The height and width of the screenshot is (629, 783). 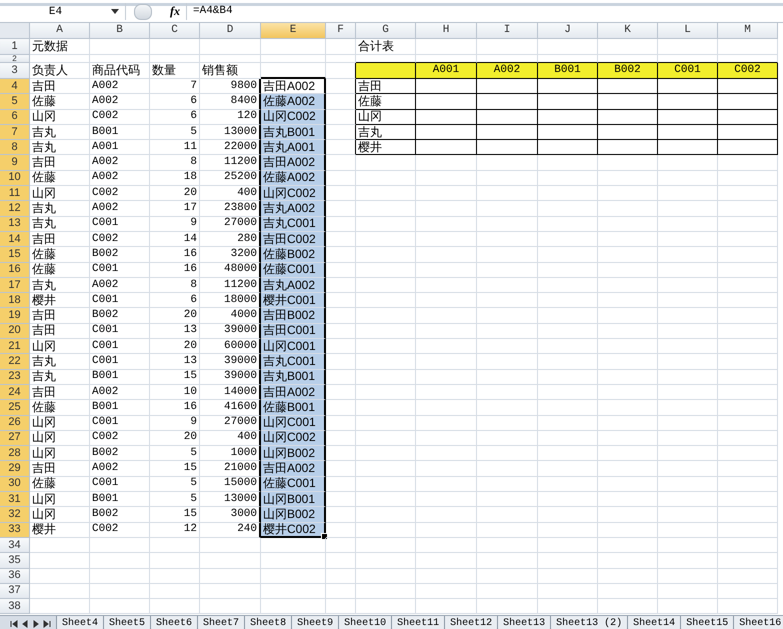 What do you see at coordinates (386, 31) in the screenshot?
I see `column-header: G` at bounding box center [386, 31].